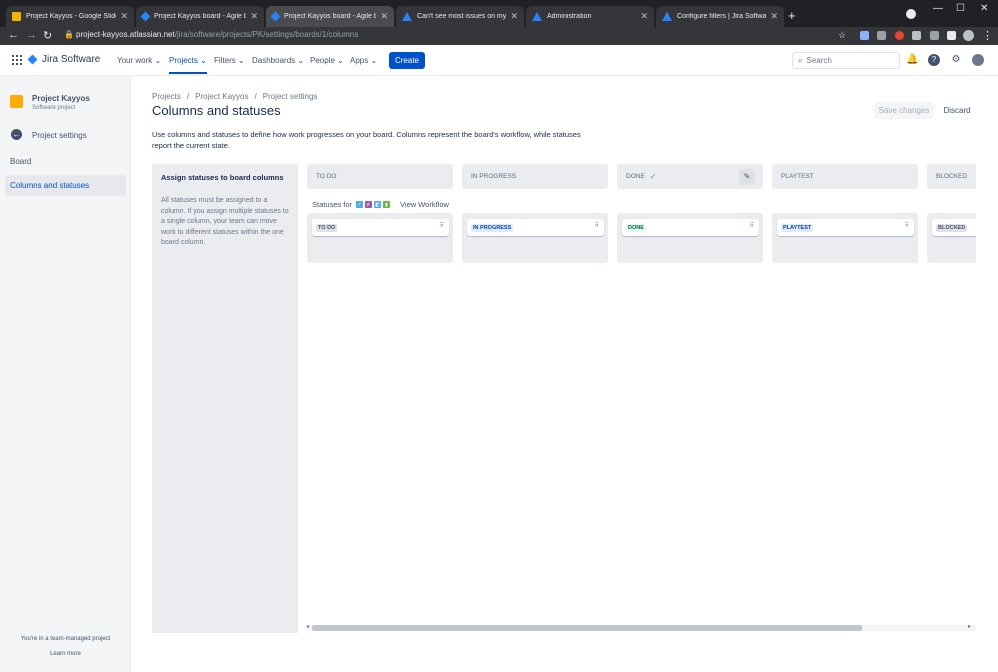 The height and width of the screenshot is (672, 998). I want to click on column-name: BLOCKED, so click(952, 176).